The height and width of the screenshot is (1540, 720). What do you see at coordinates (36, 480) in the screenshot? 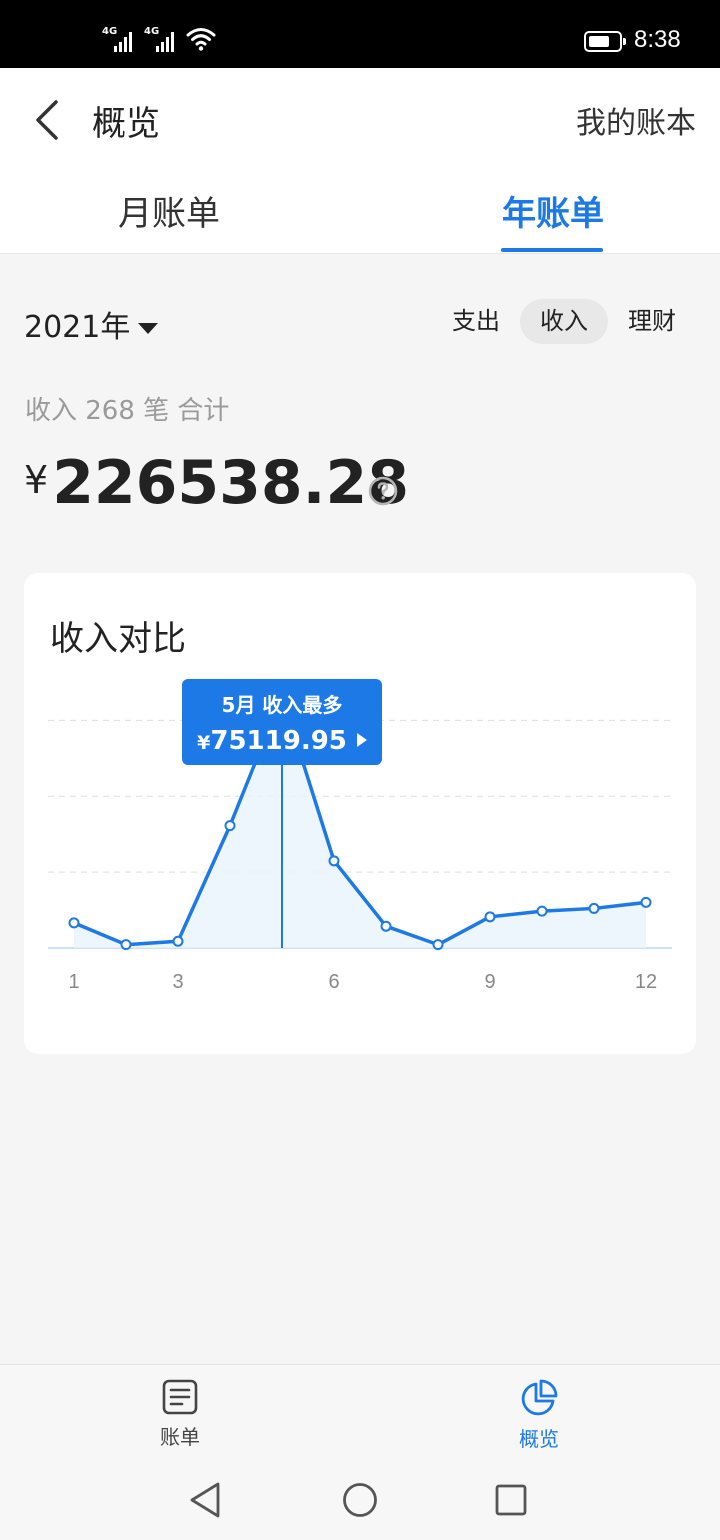
I see `currency-symbol: ¥` at bounding box center [36, 480].